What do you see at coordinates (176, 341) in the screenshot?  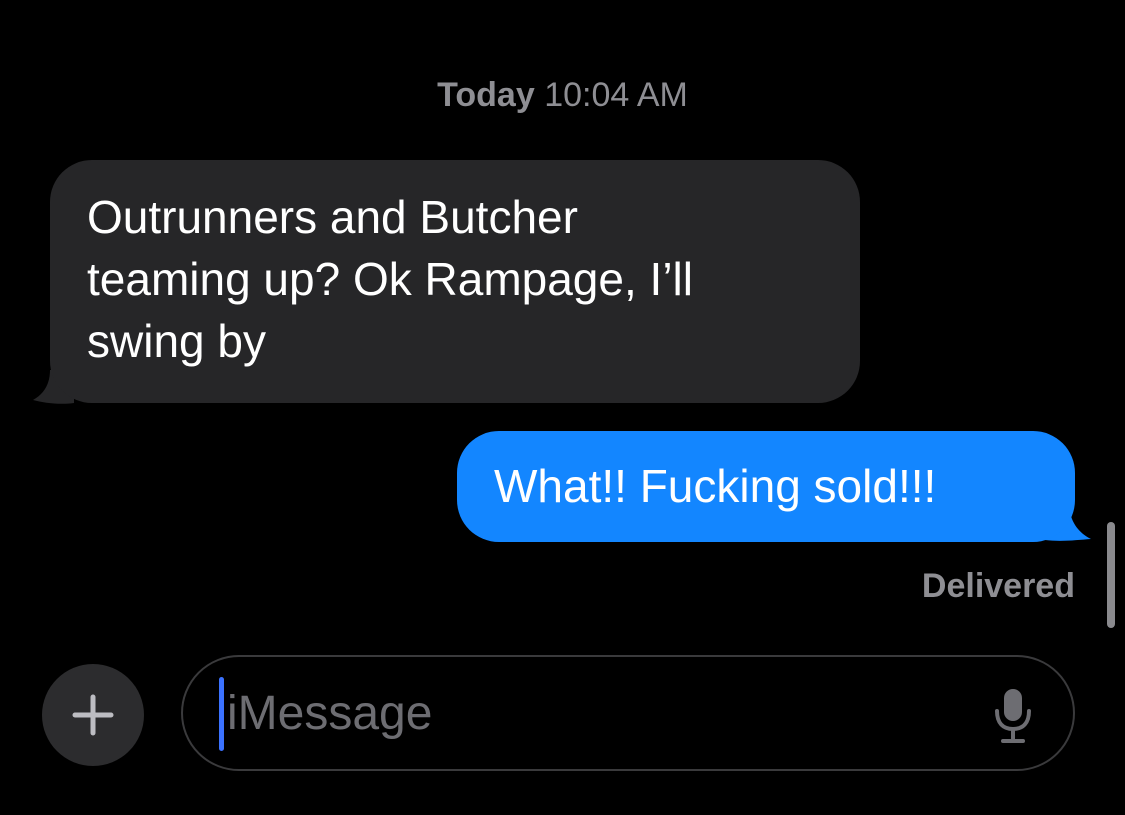 I see `message-line: swing by` at bounding box center [176, 341].